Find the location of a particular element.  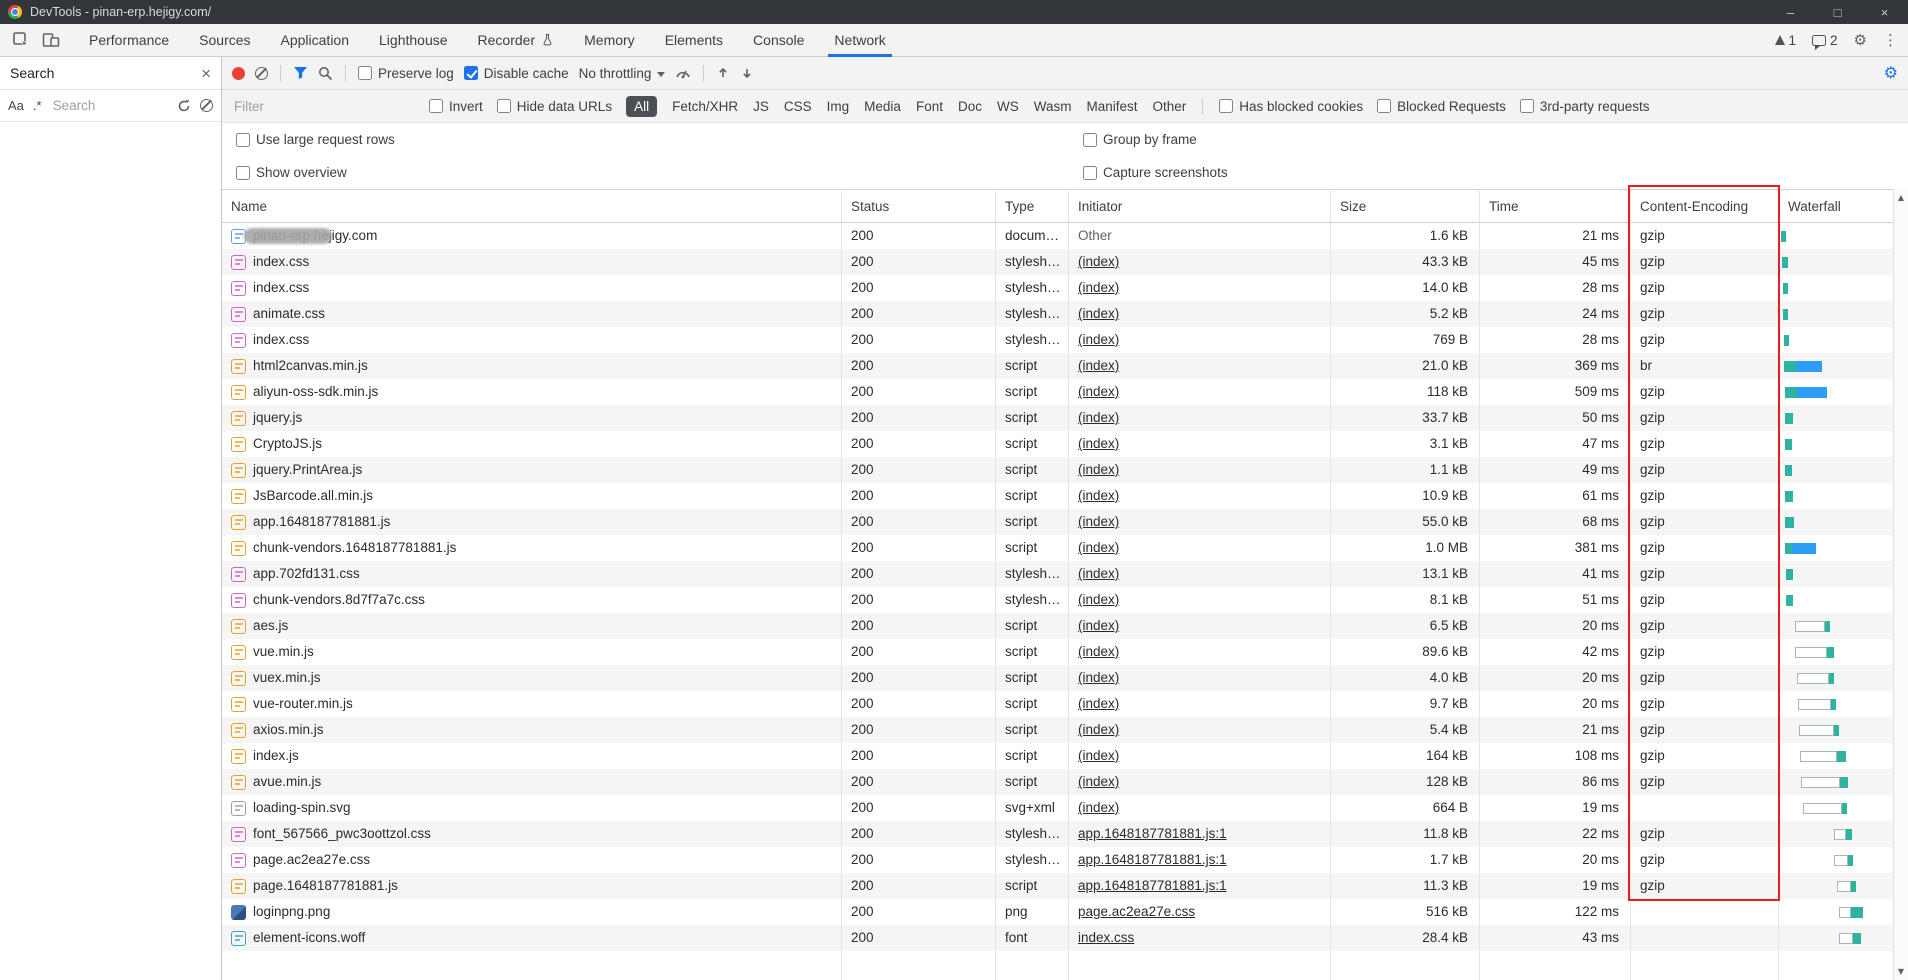

request-name: aliyun-oss-sdk.min.js is located at coordinates (315, 392).